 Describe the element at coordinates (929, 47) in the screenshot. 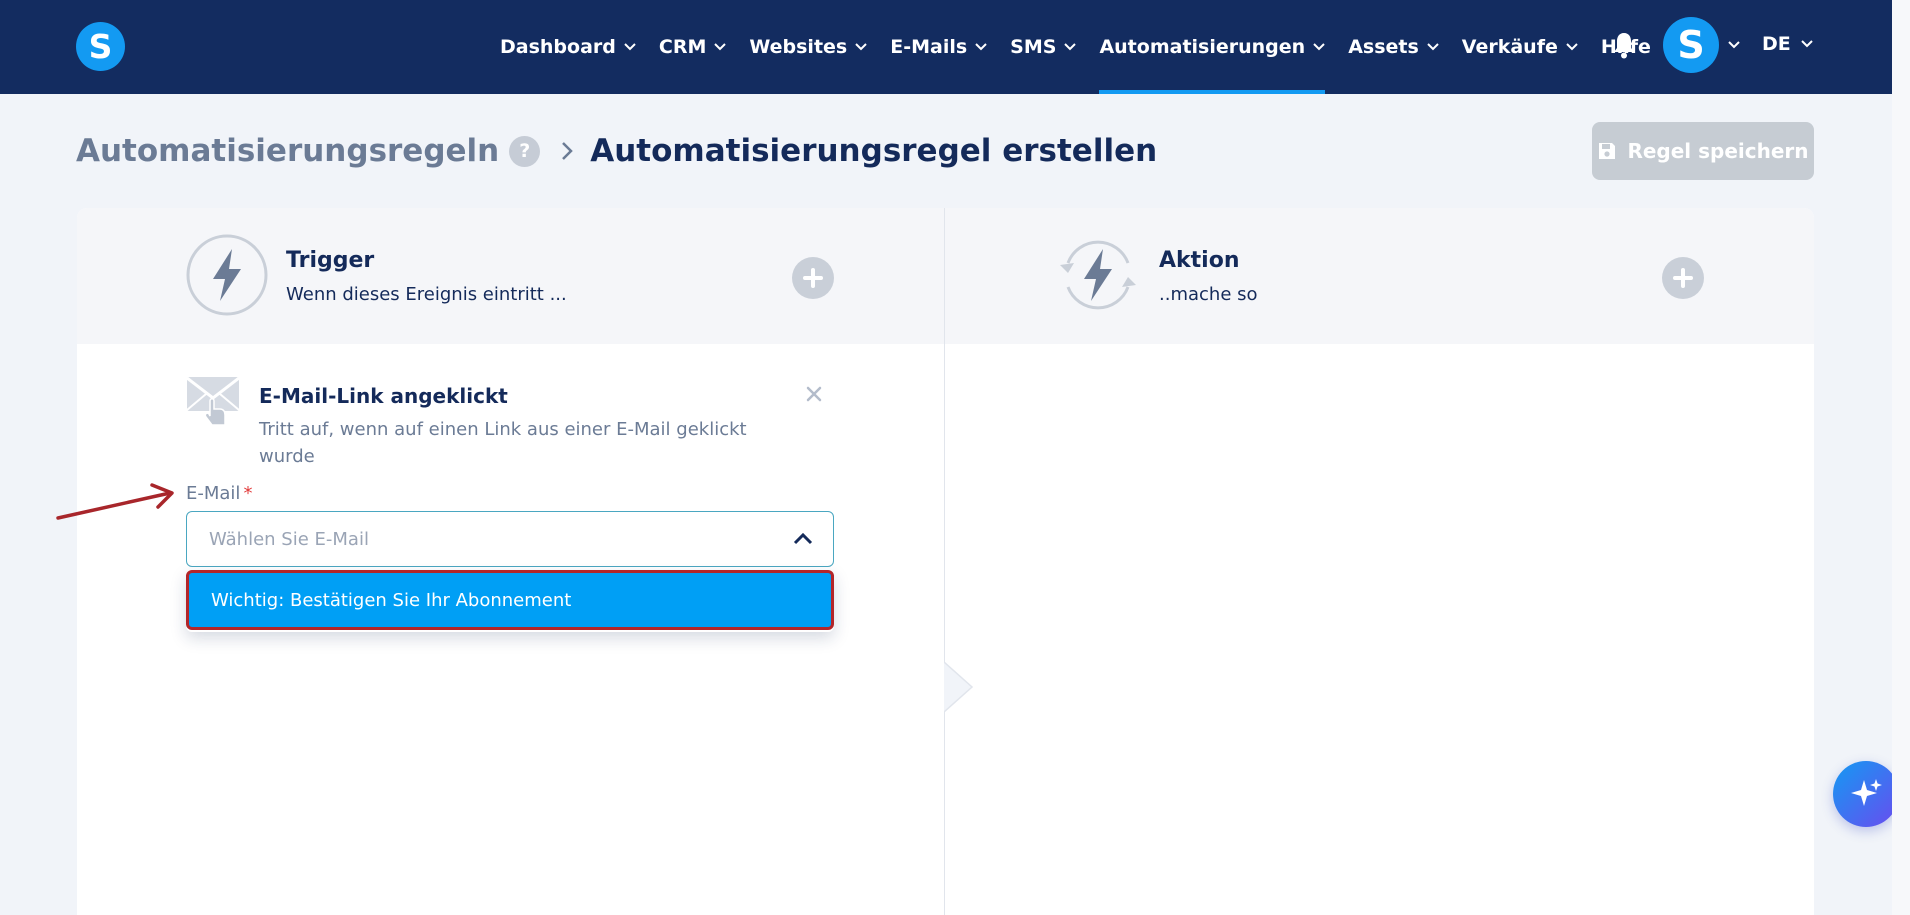

I see `nav-item-label: E-Mails` at that location.